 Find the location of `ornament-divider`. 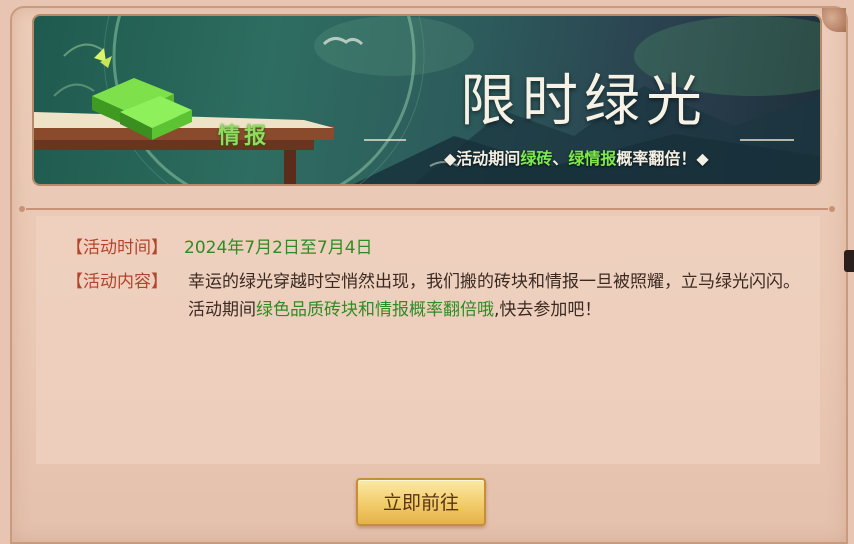

ornament-divider is located at coordinates (427, 209).